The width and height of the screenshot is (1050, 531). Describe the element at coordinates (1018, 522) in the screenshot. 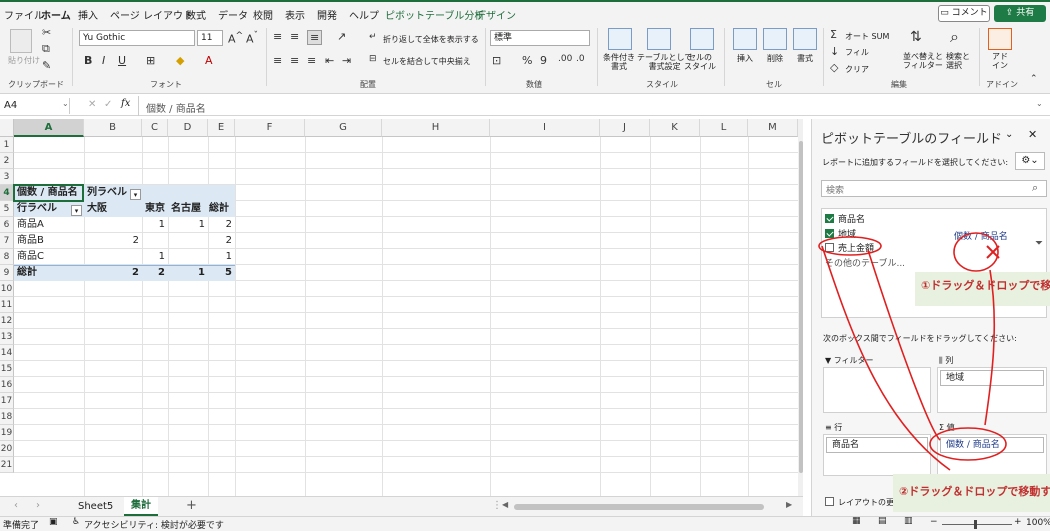

I see `zoom-in-icon: +` at that location.